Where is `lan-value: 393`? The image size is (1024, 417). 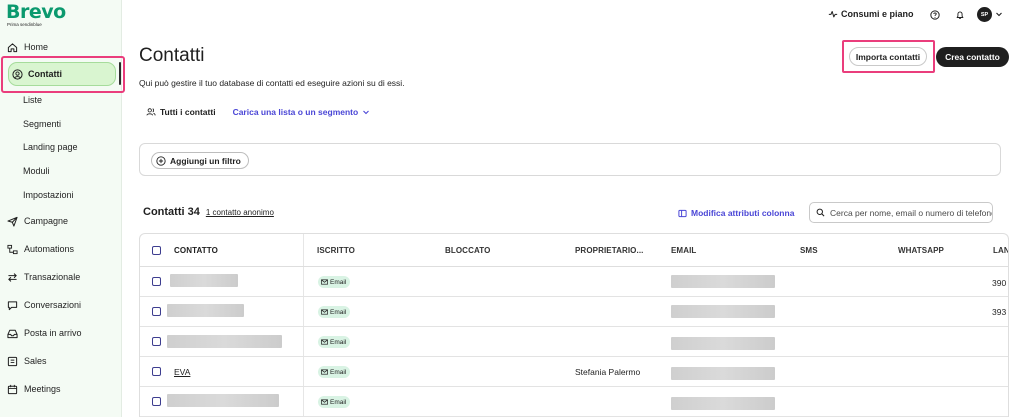
lan-value: 393 is located at coordinates (999, 312).